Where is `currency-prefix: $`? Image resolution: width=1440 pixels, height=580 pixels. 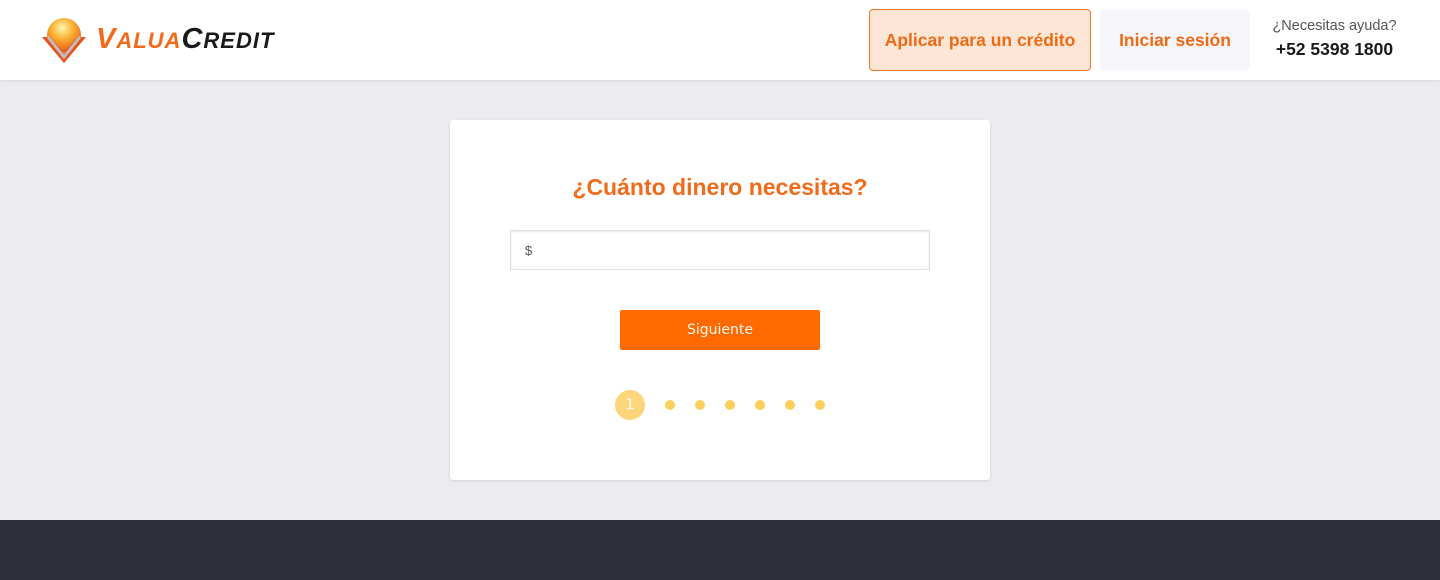 currency-prefix: $ is located at coordinates (529, 250).